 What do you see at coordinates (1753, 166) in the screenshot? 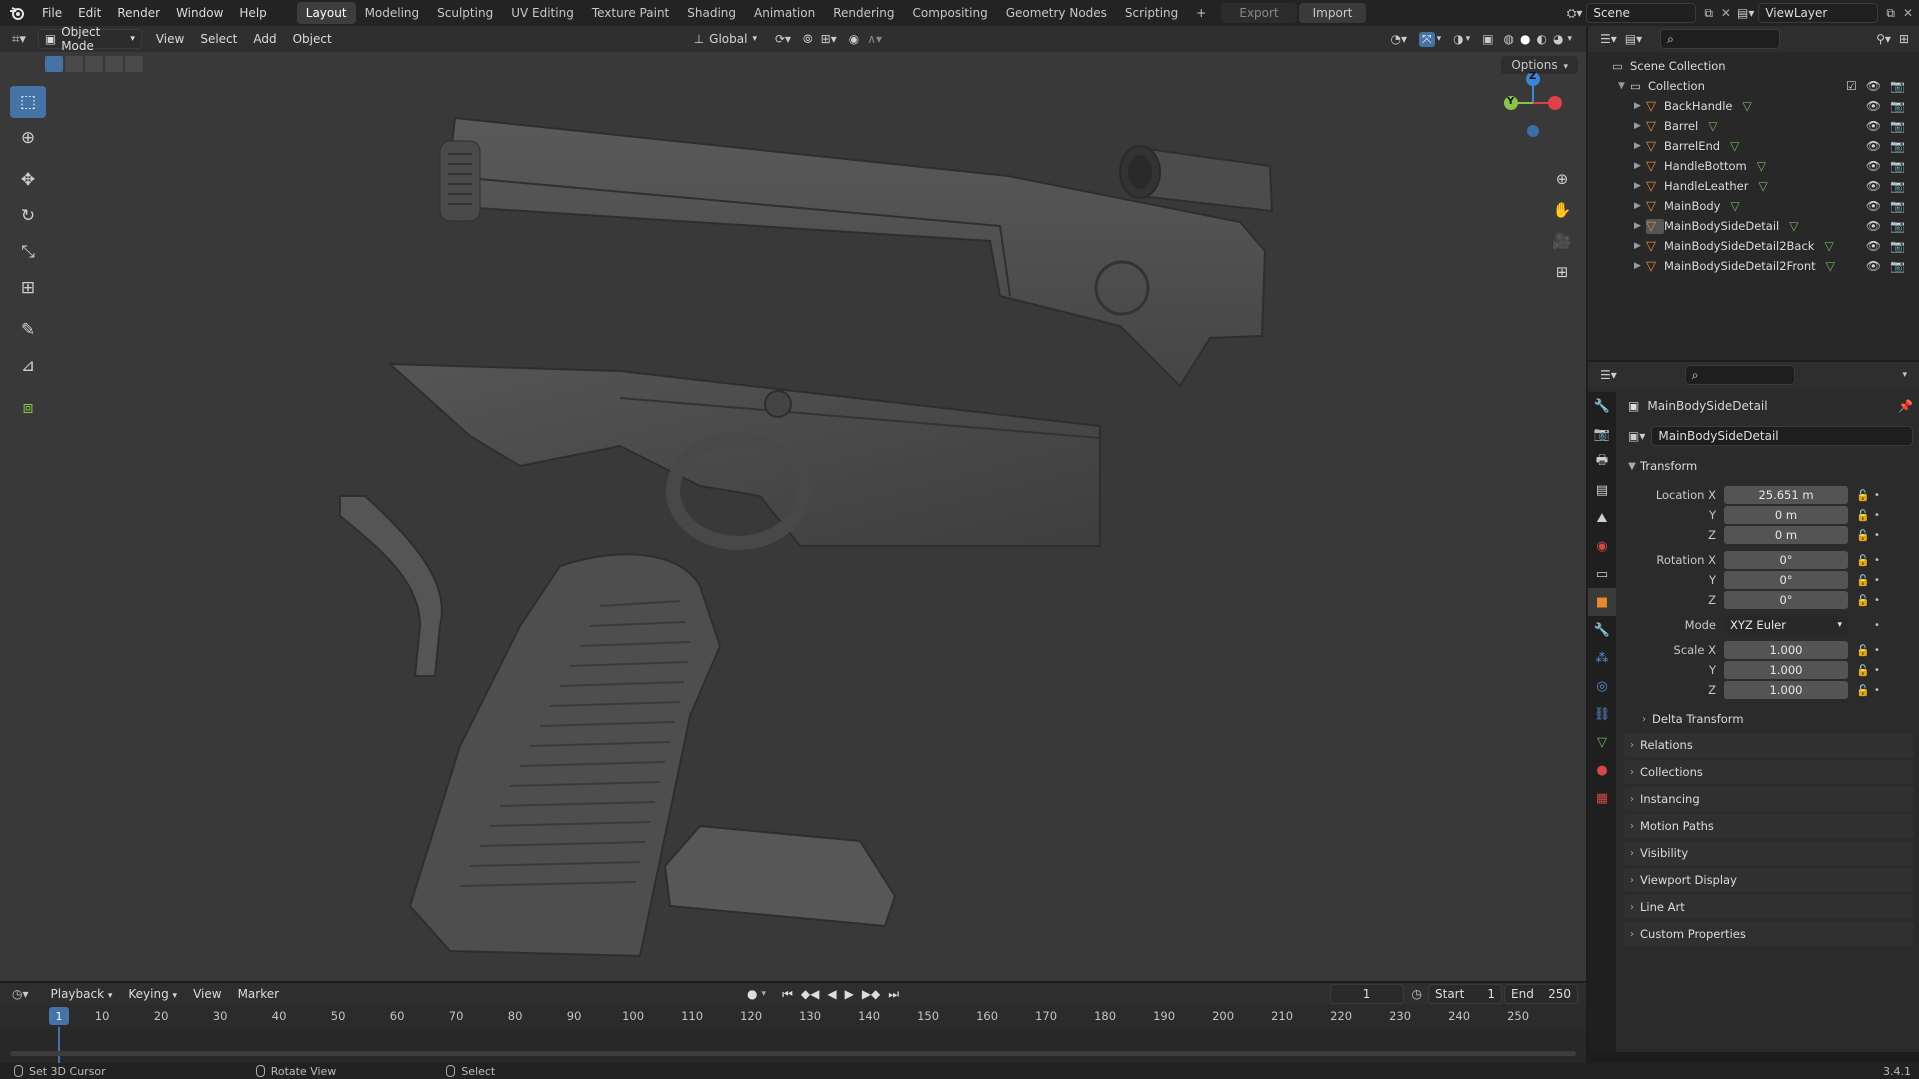
I see `outliner-item: ▶ ▽ HandleBottom ▽ 👁 📷` at bounding box center [1753, 166].